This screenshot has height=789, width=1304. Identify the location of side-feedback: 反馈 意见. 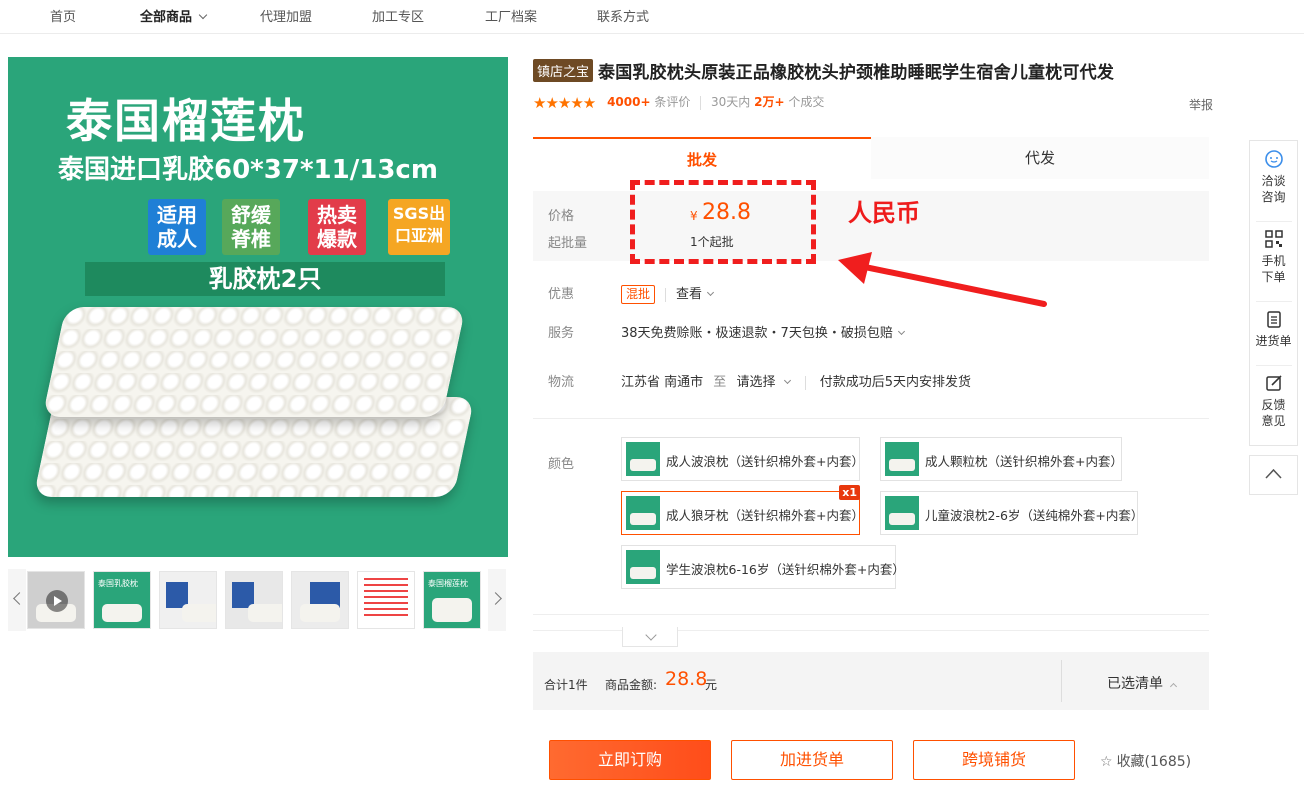
(1273, 401).